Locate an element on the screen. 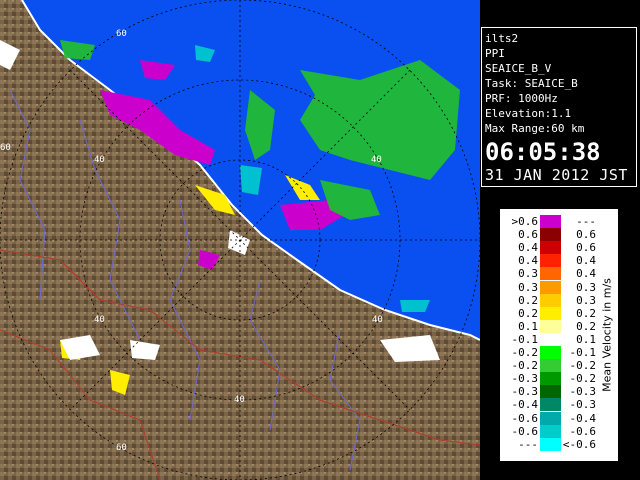 The image size is (640, 480). legend-row: -0.3 -0.2 is located at coordinates (550, 379).